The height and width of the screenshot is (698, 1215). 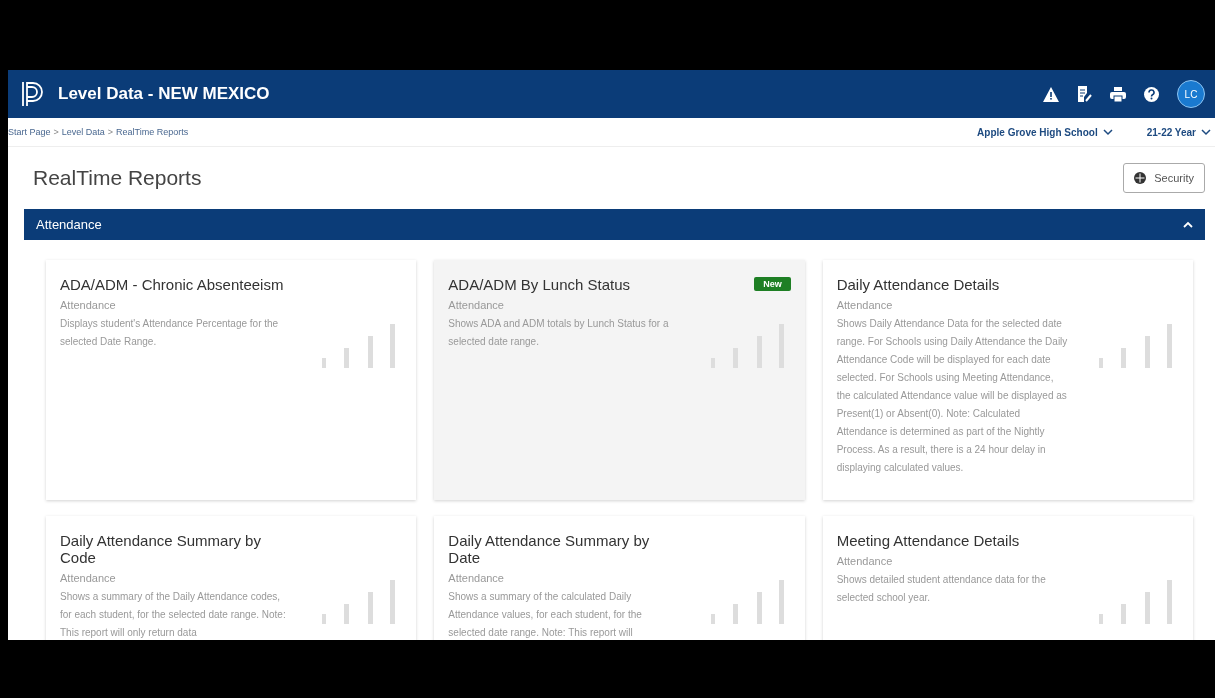 What do you see at coordinates (549, 549) in the screenshot?
I see `report-title: Daily Attendance Summary by Date` at bounding box center [549, 549].